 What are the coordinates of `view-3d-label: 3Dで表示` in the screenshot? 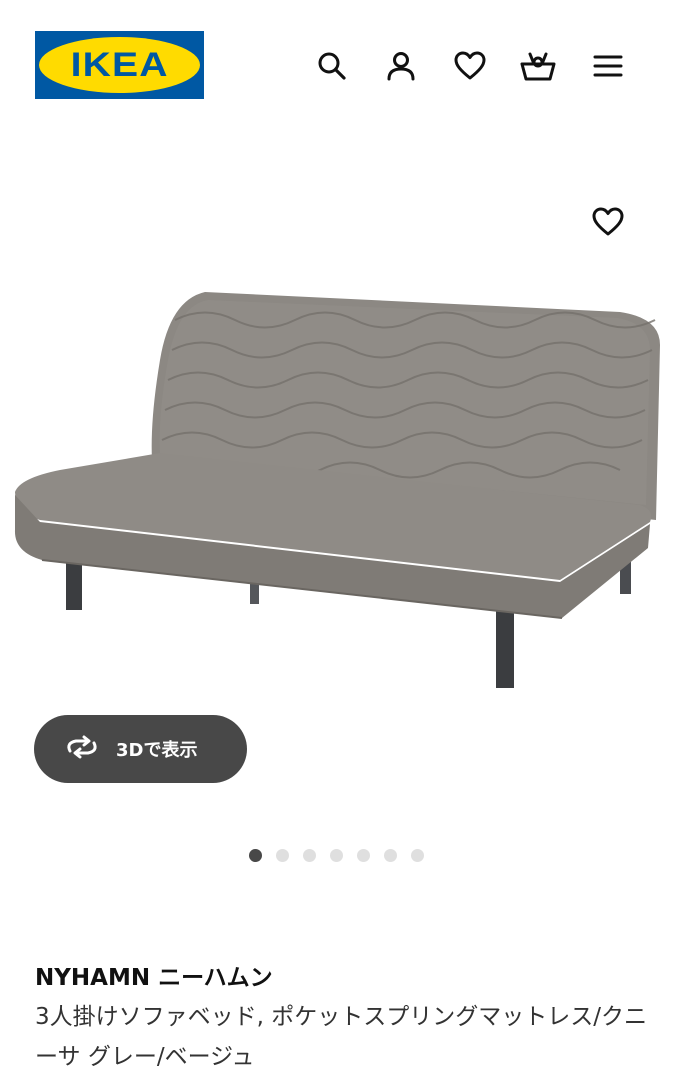 It's located at (157, 750).